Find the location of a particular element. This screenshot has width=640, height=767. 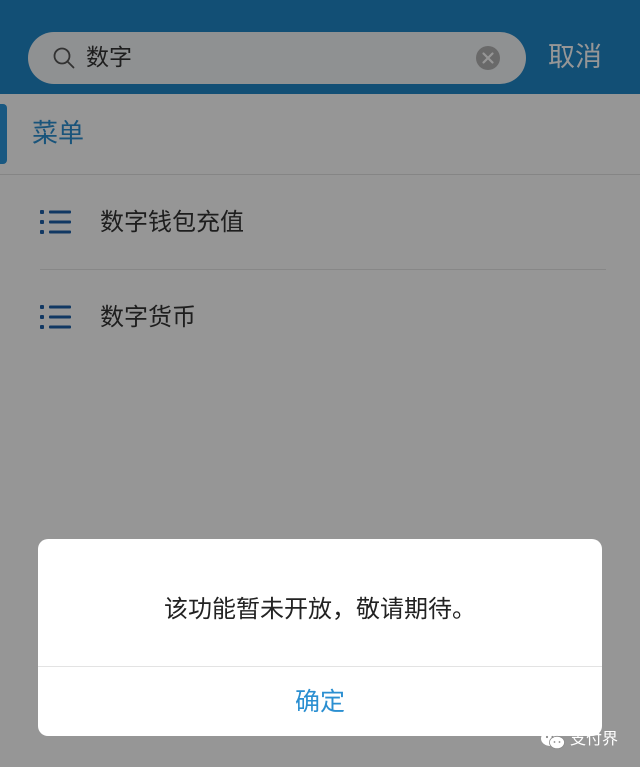

dialog-message: 该功能暂未开放，敬请期待。 is located at coordinates (320, 609).